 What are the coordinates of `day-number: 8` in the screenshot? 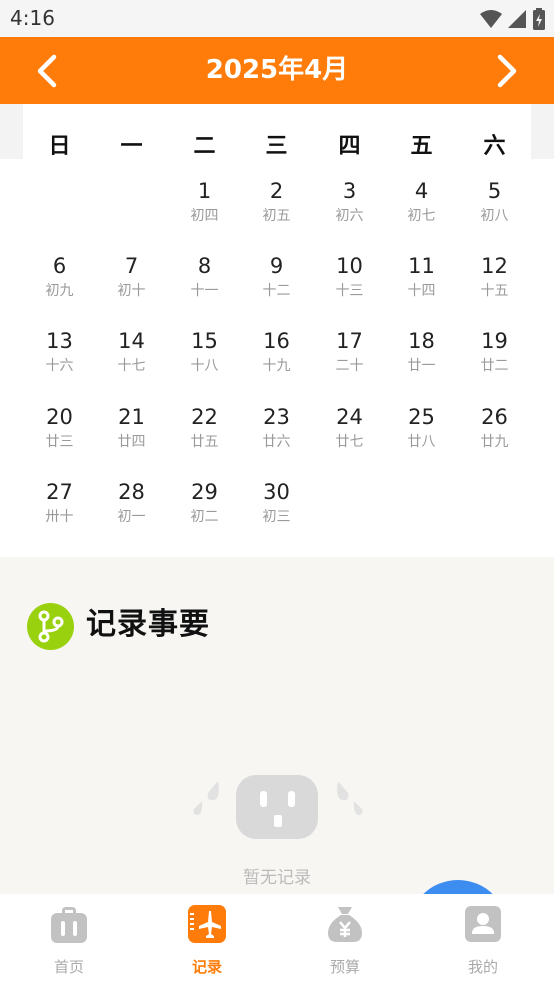 It's located at (204, 266).